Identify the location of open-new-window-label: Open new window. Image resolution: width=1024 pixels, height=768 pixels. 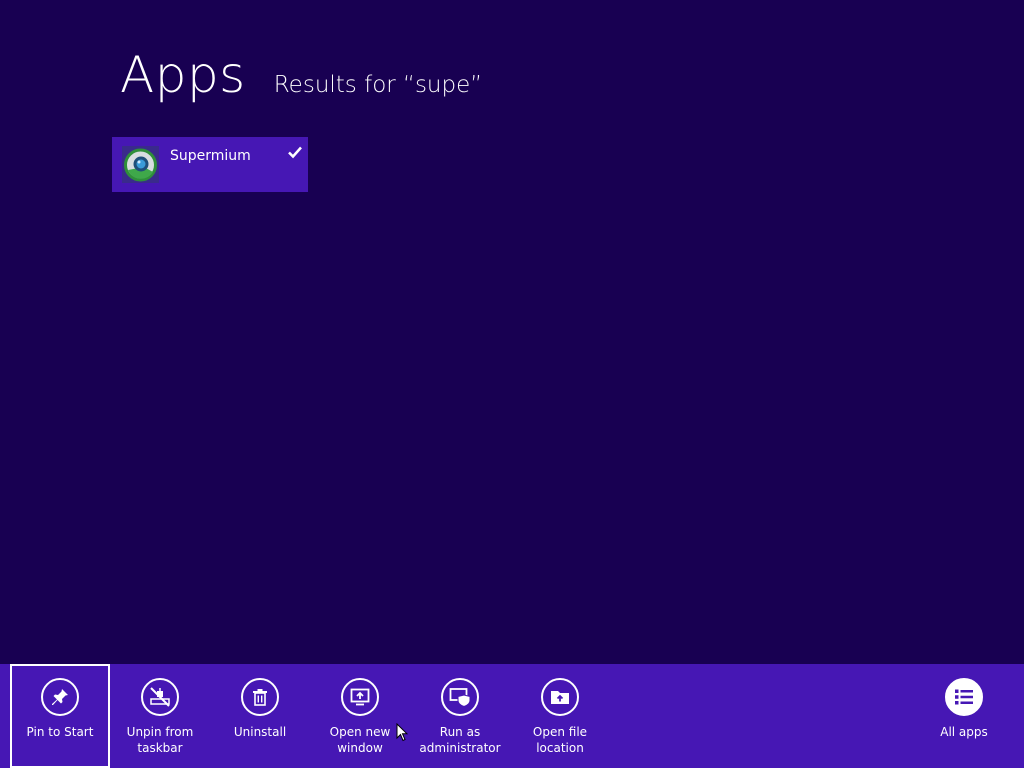
(360, 740).